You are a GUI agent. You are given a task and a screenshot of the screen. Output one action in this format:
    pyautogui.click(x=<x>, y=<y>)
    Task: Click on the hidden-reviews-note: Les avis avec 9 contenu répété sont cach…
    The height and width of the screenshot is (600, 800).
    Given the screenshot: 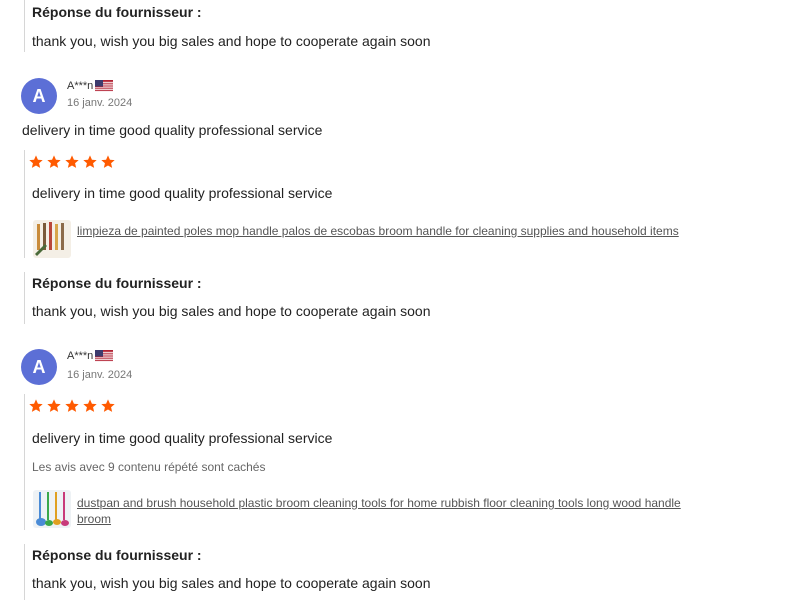 What is the action you would take?
    pyautogui.click(x=149, y=467)
    